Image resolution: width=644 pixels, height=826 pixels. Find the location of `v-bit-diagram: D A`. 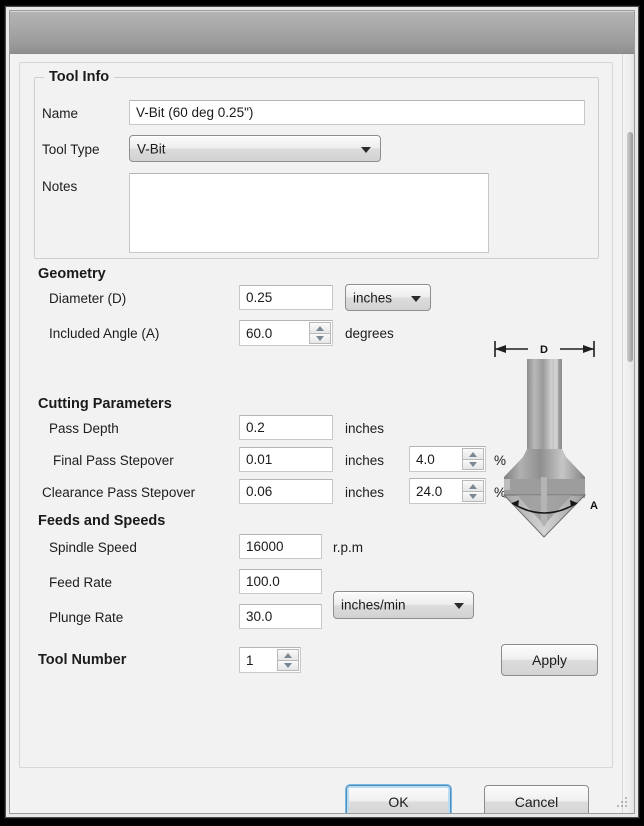

v-bit-diagram: D A is located at coordinates (549, 448).